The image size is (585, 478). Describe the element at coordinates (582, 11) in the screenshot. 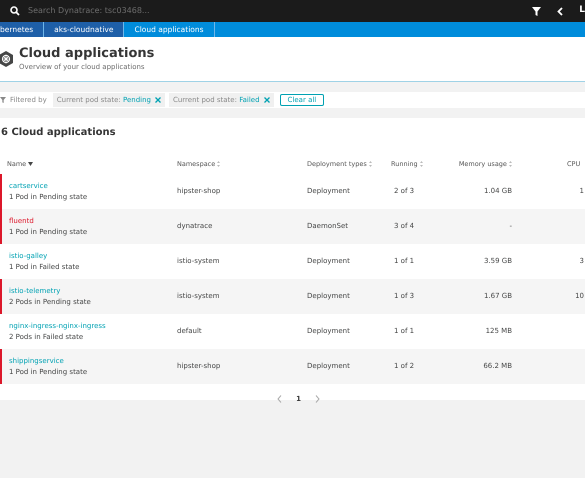

I see `user-initial: L` at that location.